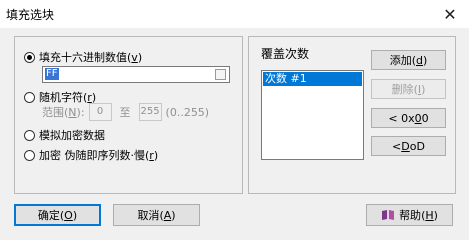  I want to click on window-title: 填充选块, so click(30, 15).